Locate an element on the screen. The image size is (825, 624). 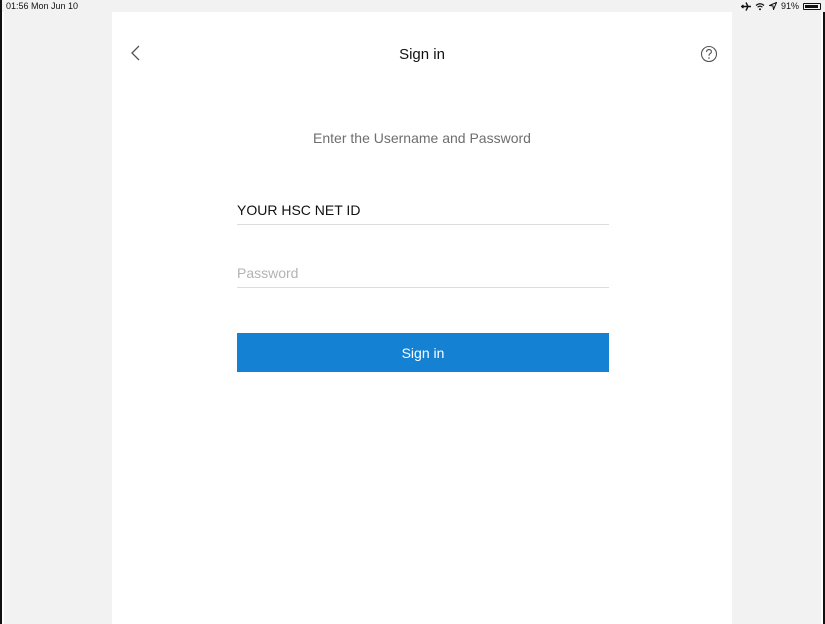
instruction-text: Enter the Username and Password is located at coordinates (422, 138).